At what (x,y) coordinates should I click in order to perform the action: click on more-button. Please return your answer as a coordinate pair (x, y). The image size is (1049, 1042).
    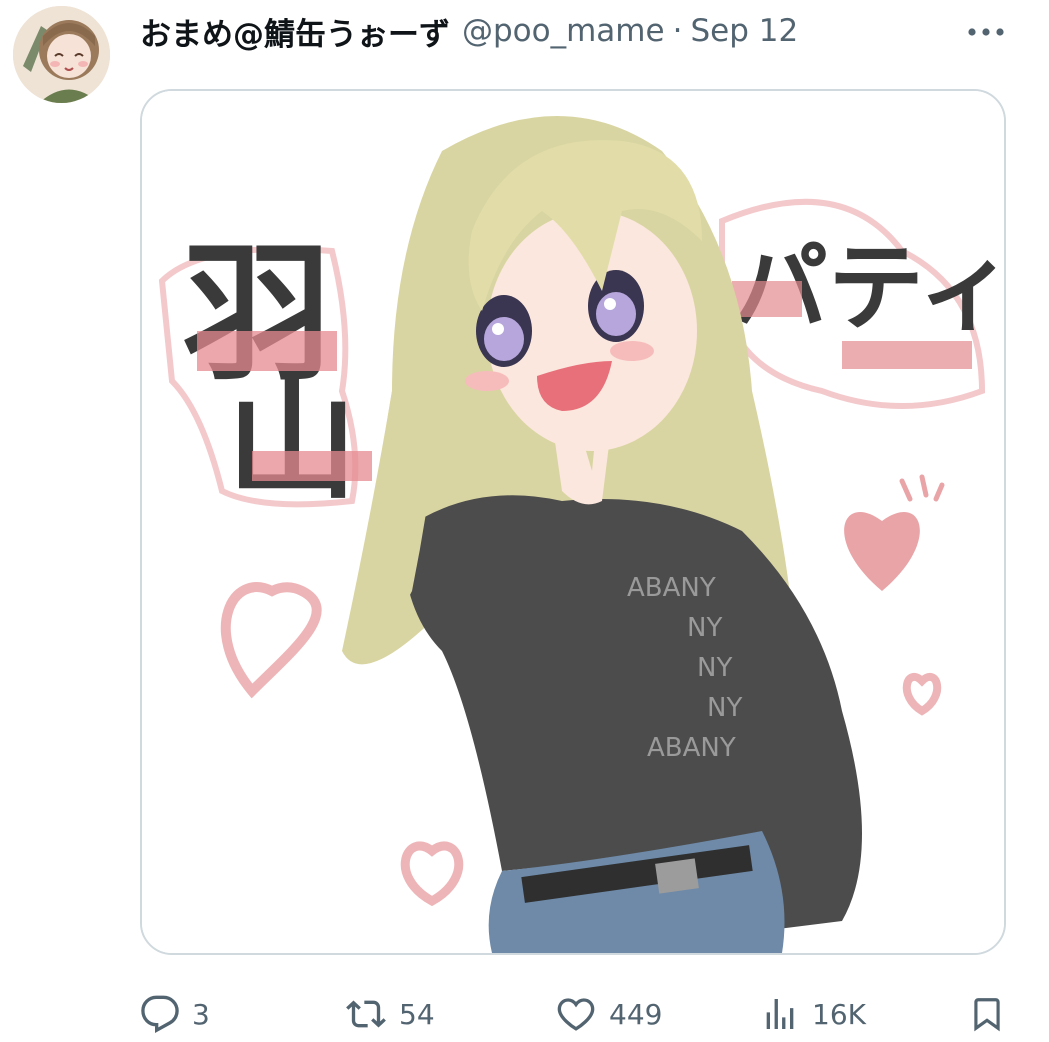
    Looking at the image, I should click on (986, 32).